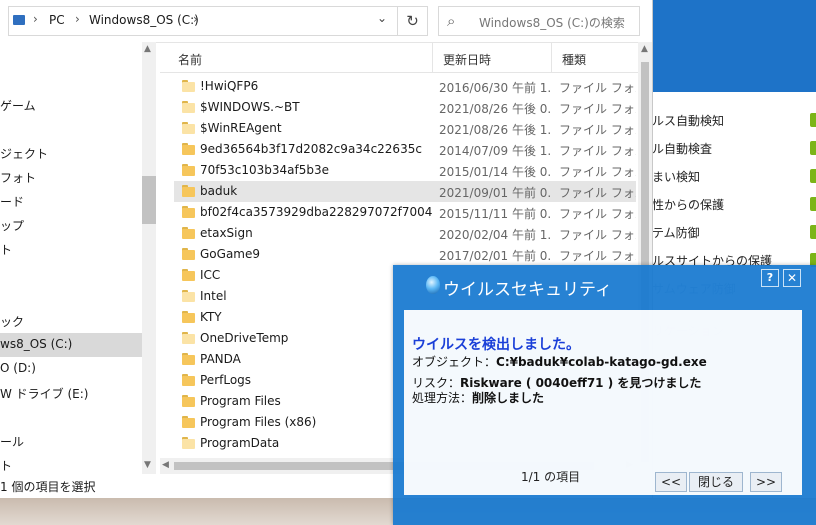 The width and height of the screenshot is (816, 525). I want to click on file-row: etaxSign 2020/02/04 午前 1... ファイル フォルダー, so click(405, 233).